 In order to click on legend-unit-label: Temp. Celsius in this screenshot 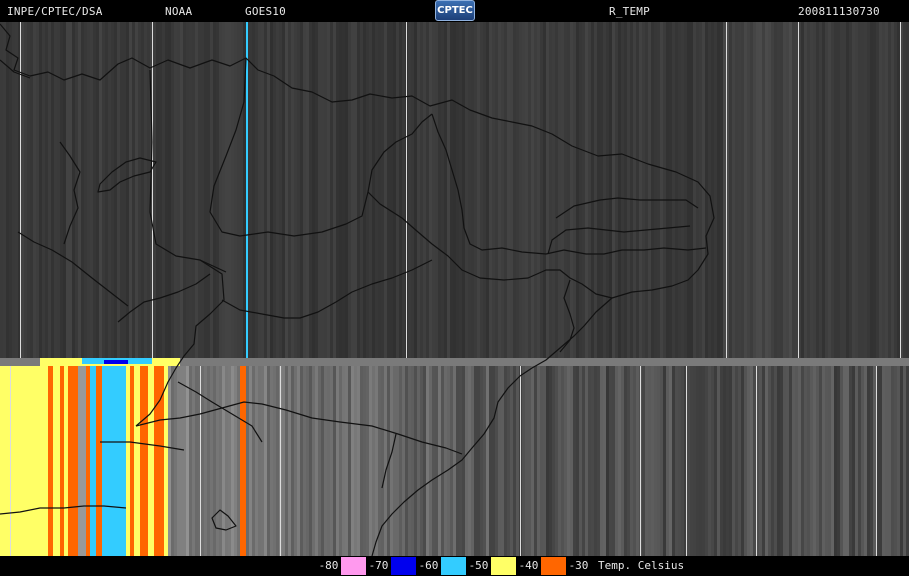, I will do `click(641, 565)`.